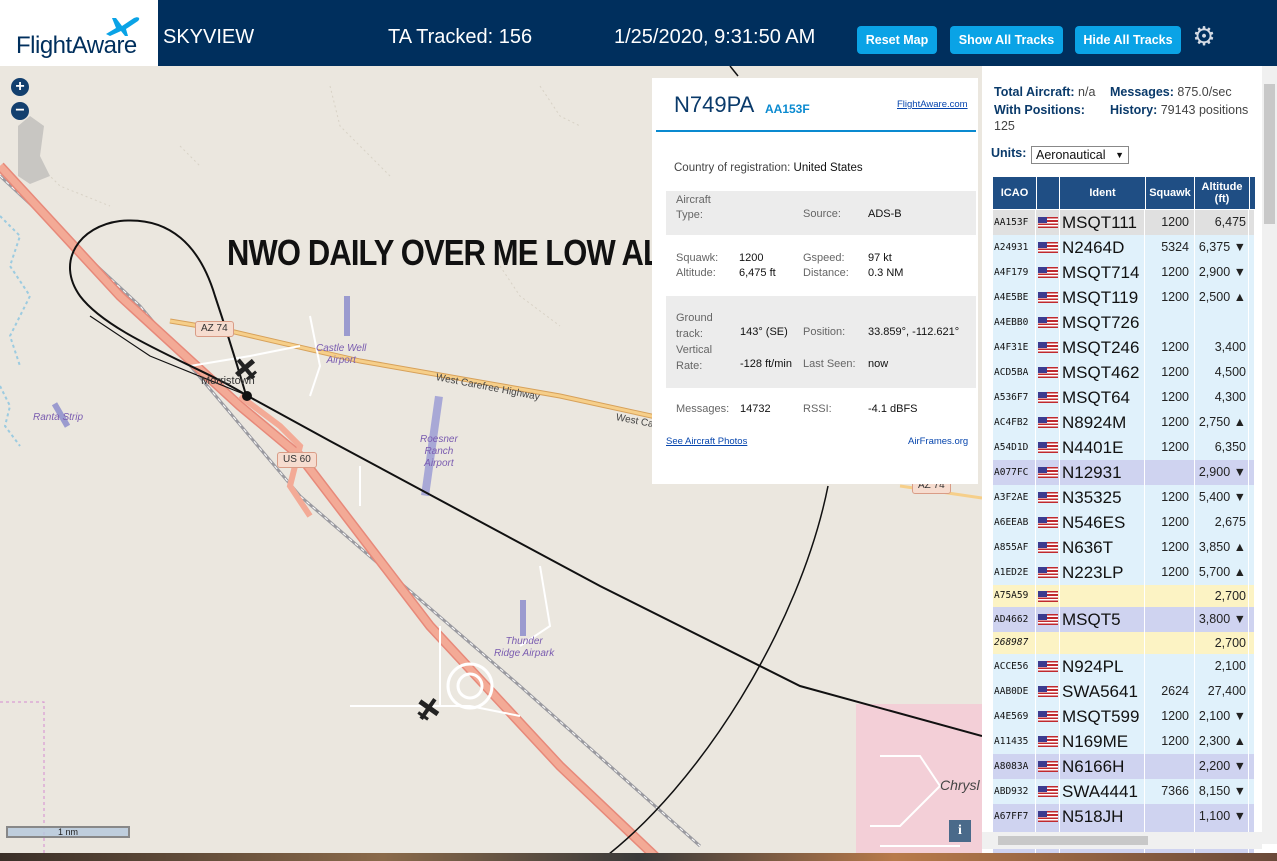  Describe the element at coordinates (1124, 701) in the screenshot. I see `table-row: AAB0DE SWA5641262427,400 ▲` at that location.